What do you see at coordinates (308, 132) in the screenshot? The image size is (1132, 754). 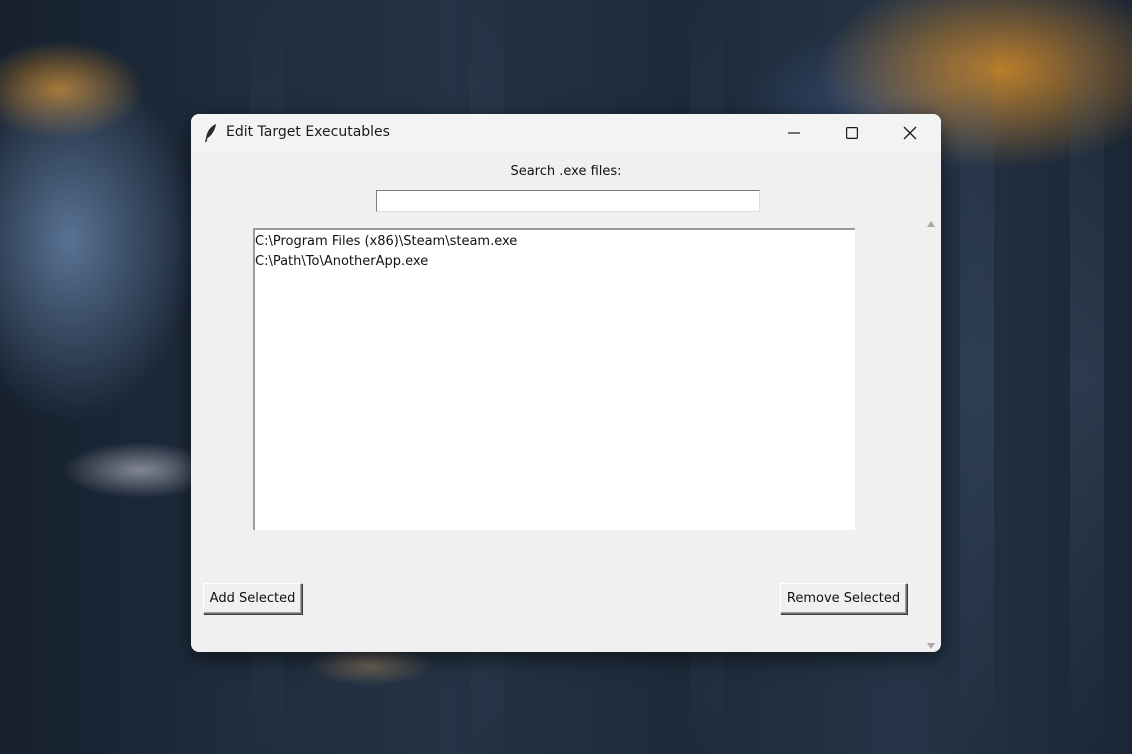 I see `window-title: Edit Target Executables` at bounding box center [308, 132].